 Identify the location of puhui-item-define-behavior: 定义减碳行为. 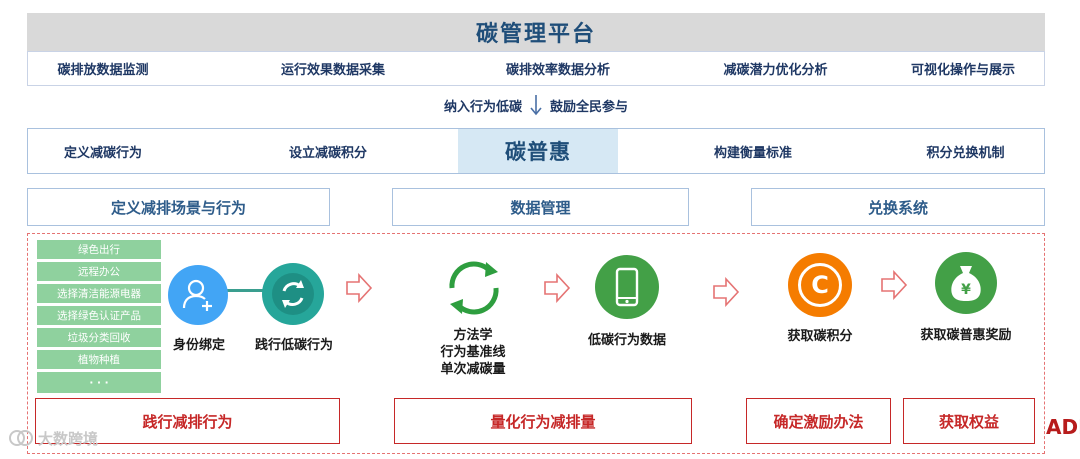
(102, 153).